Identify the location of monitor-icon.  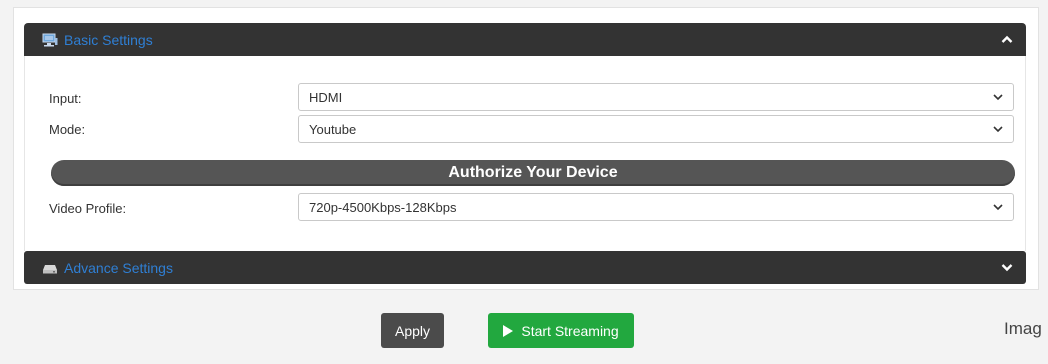
(50, 40).